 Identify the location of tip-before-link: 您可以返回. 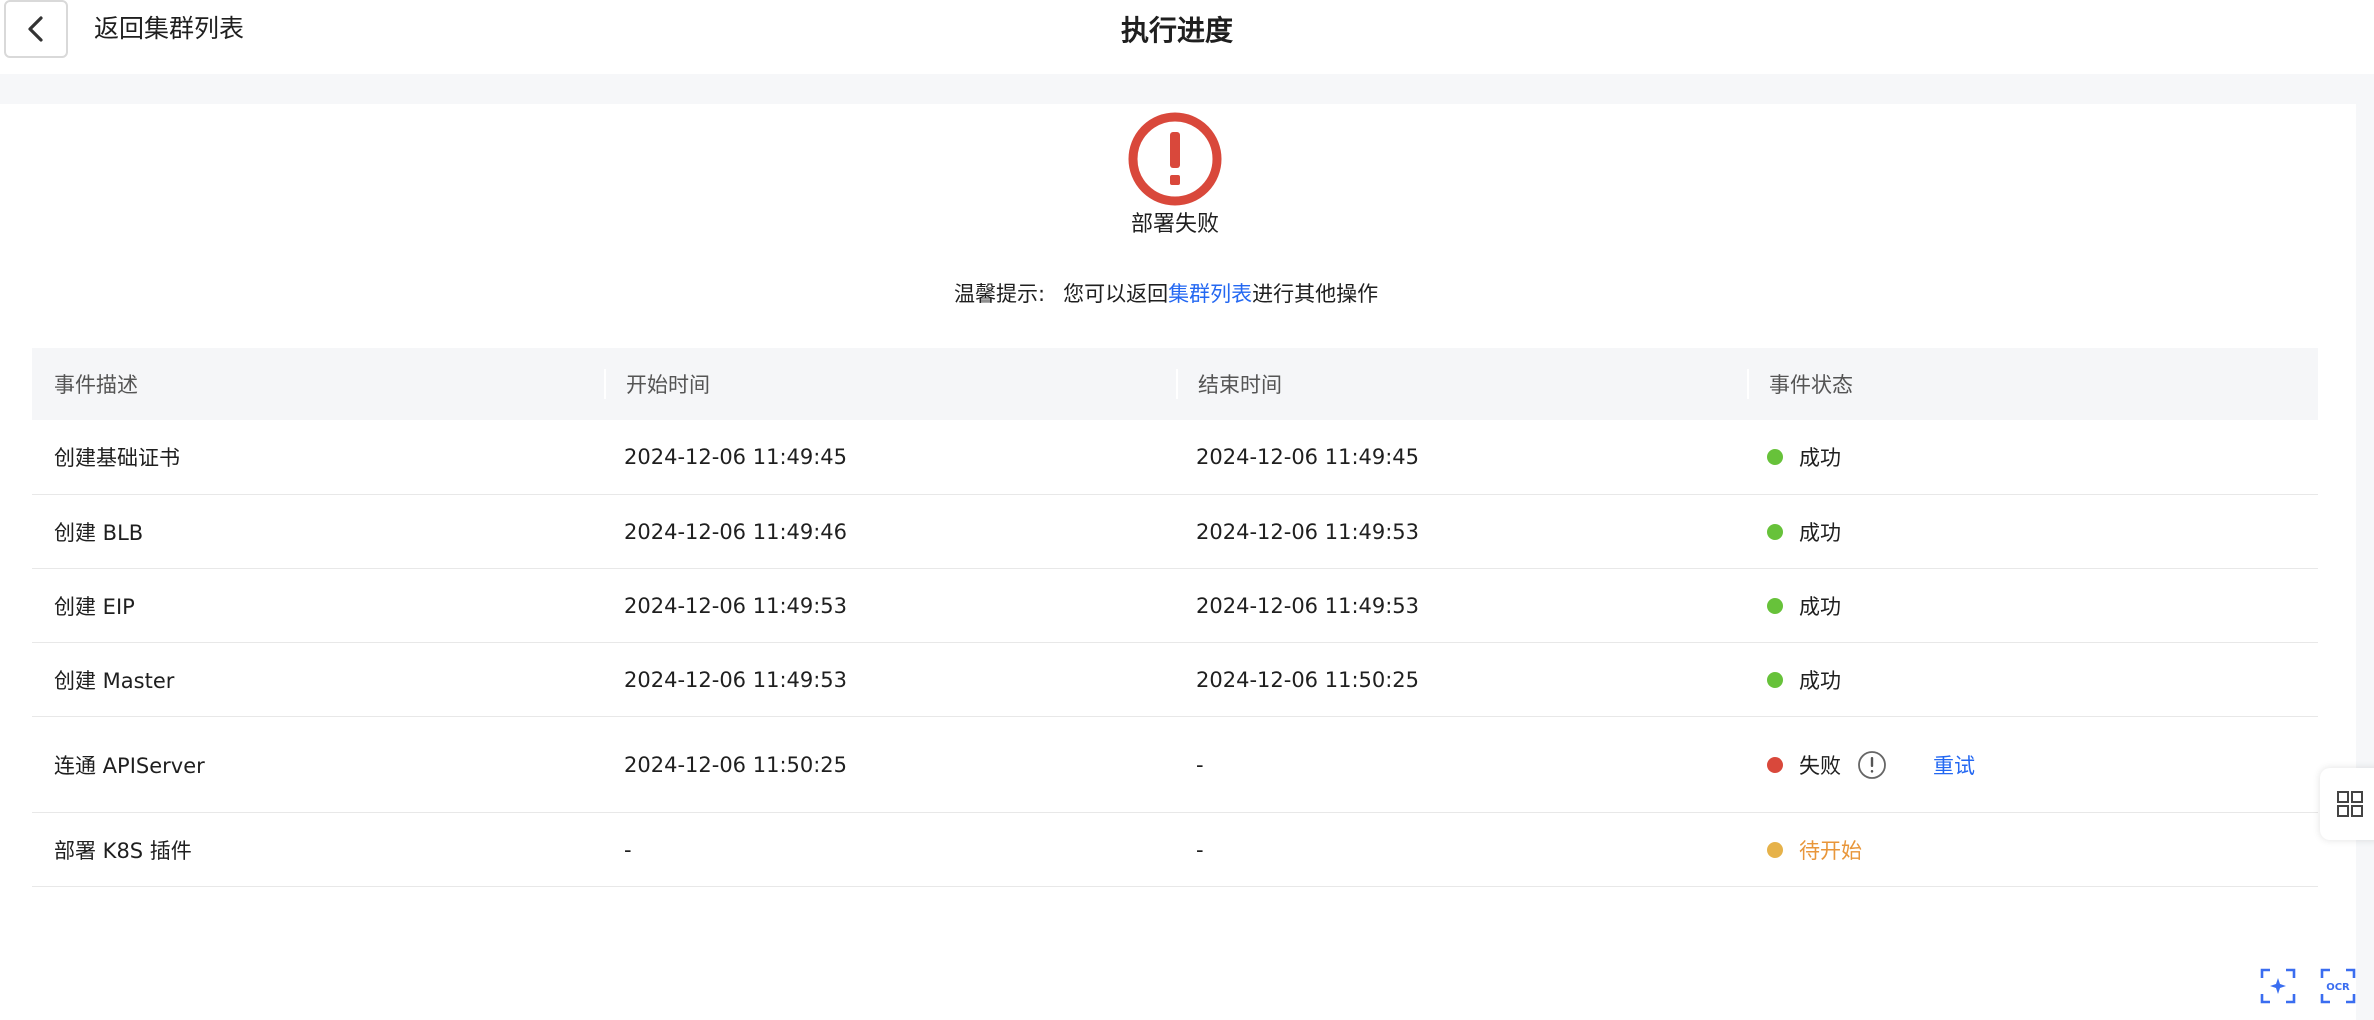
(1116, 294).